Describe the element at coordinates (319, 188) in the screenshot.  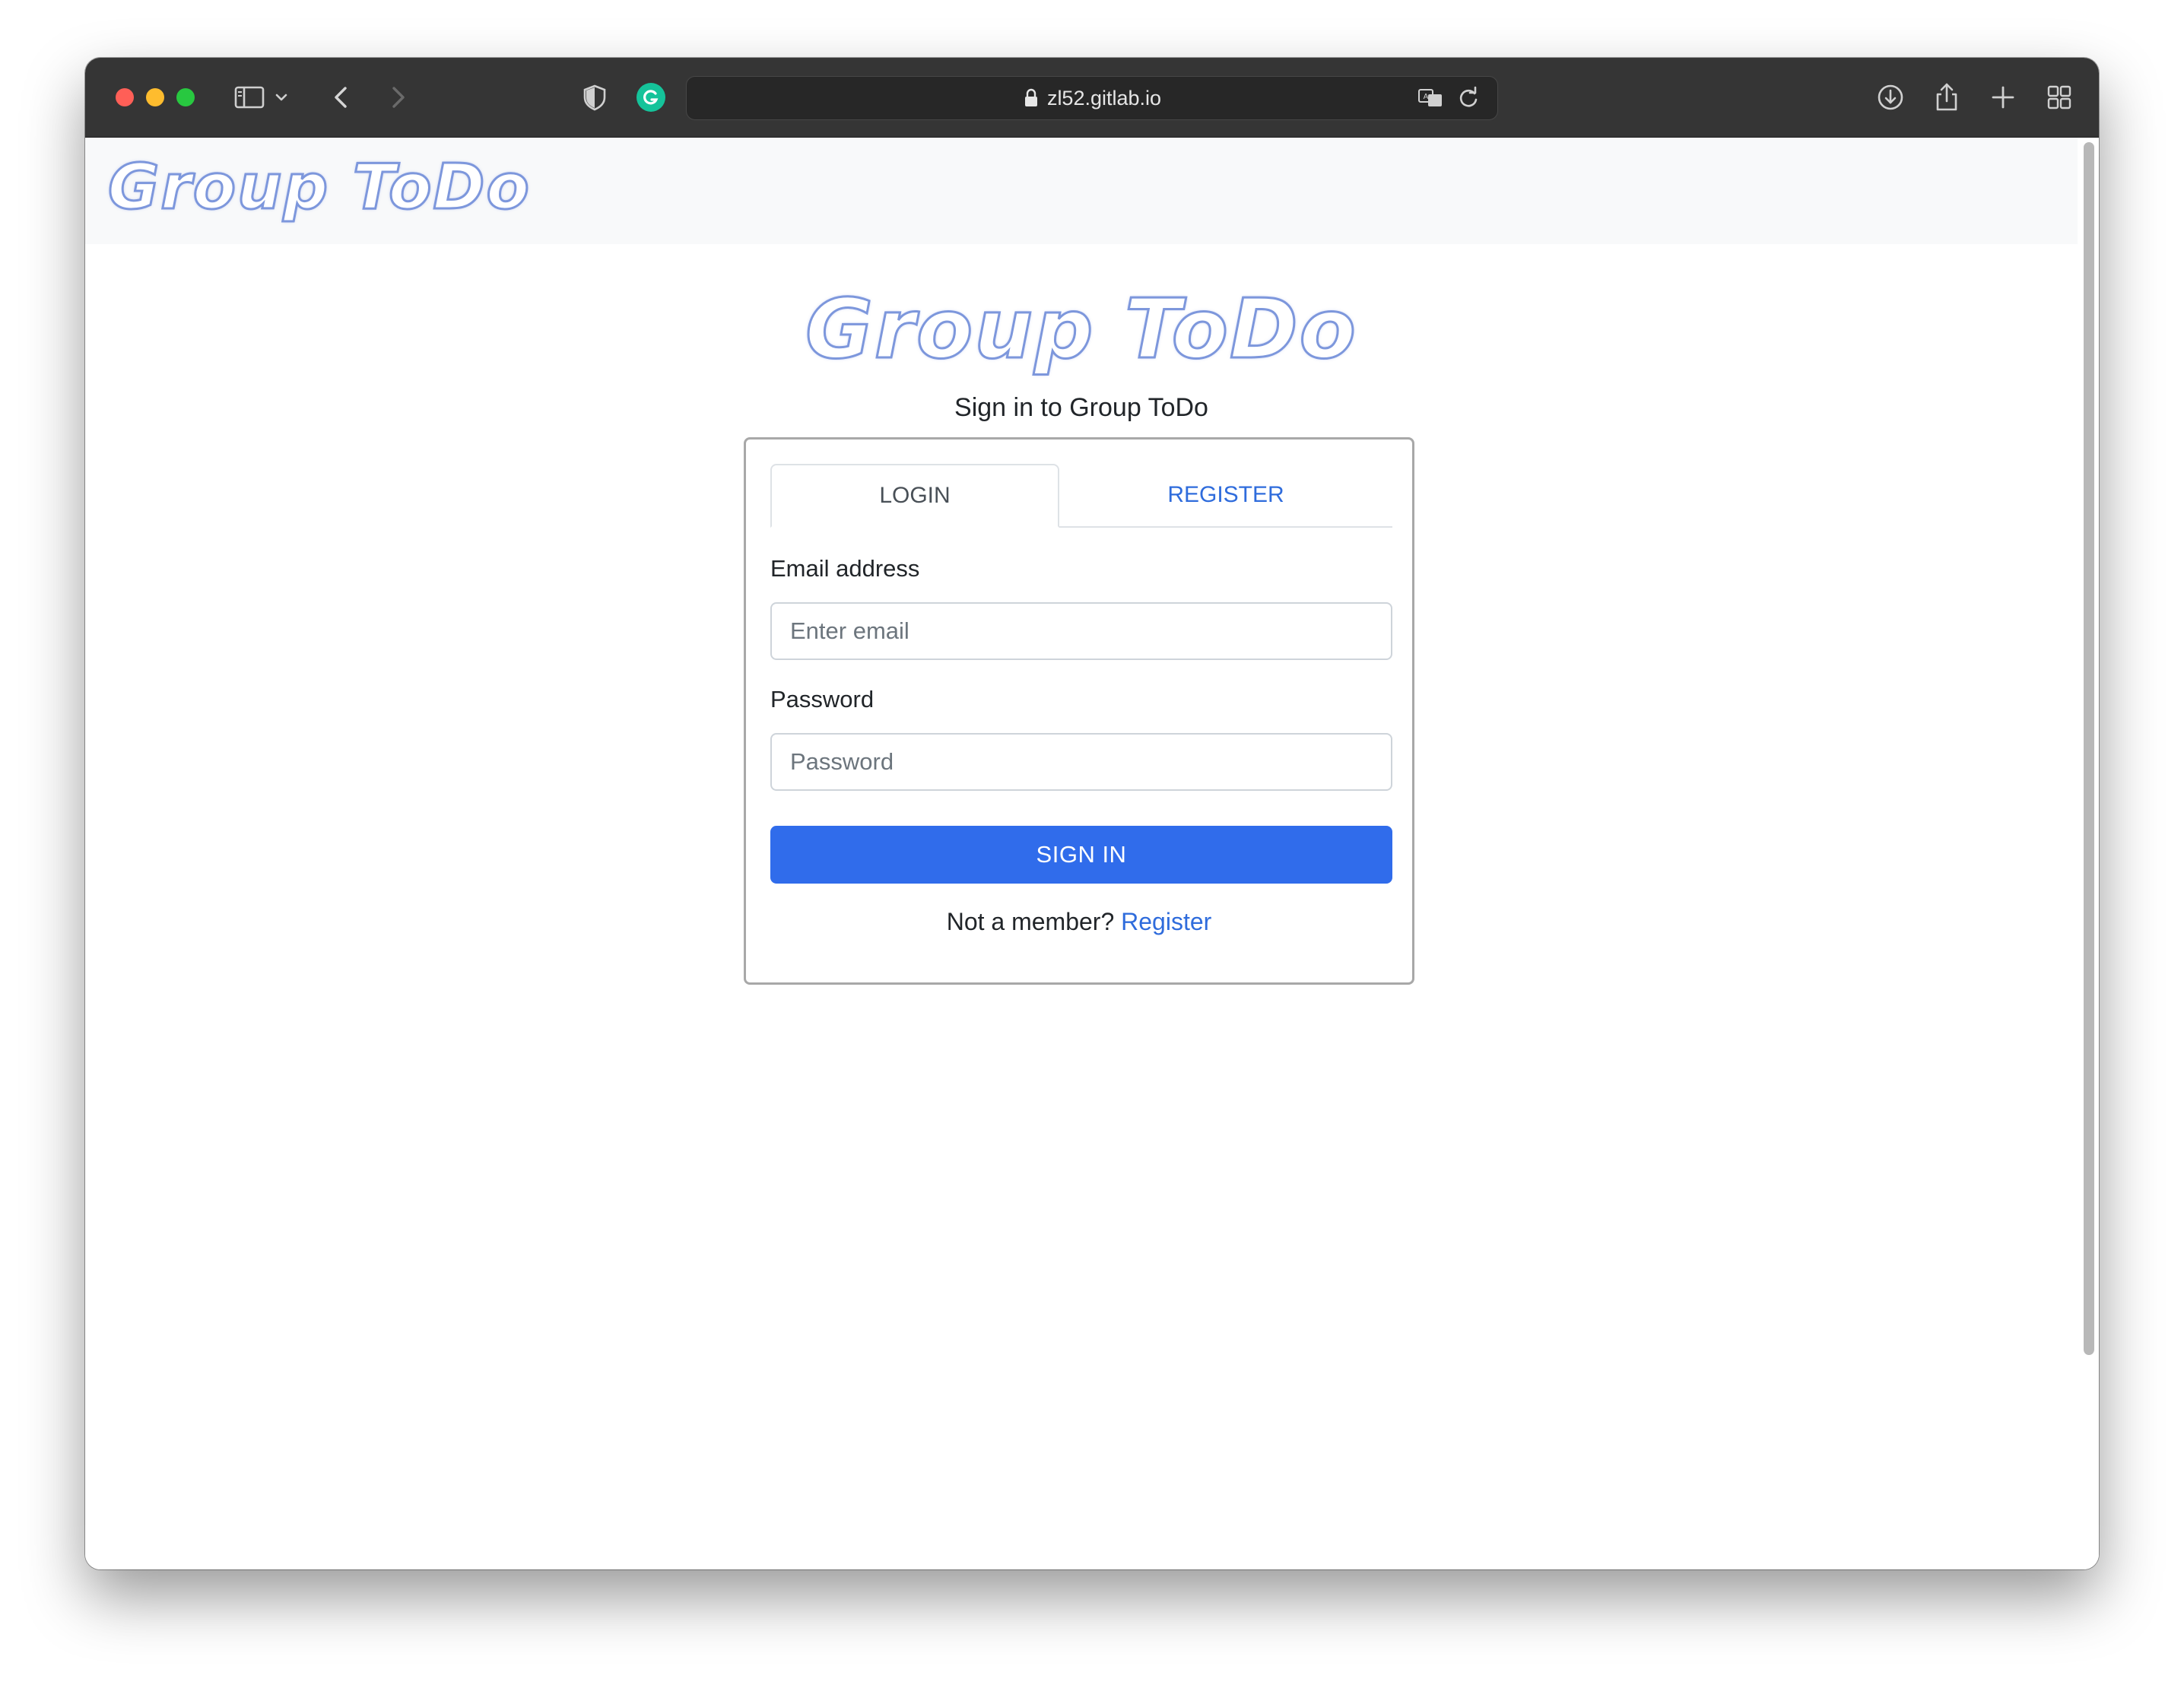
I see `navbar-brand: Group ToDo` at that location.